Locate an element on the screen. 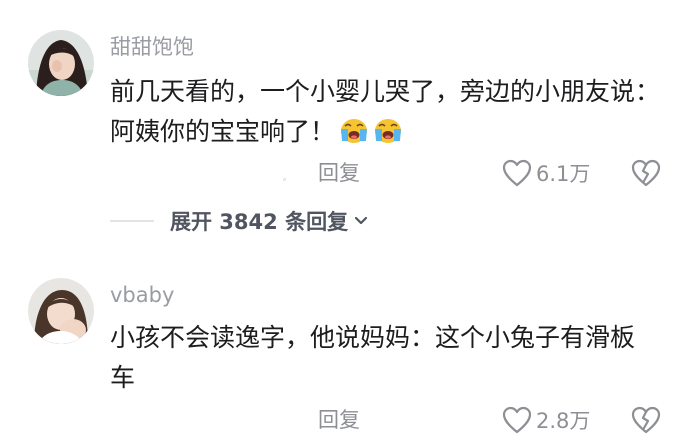  comment-text: 前几天看的，一个小婴儿哭了，旁边的小朋友说： 阿姨你的宝宝响了！ is located at coordinates (390, 112).